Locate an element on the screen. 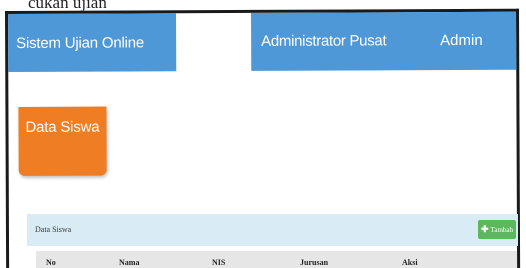 The width and height of the screenshot is (526, 268). nav-user-link: Admin is located at coordinates (461, 40).